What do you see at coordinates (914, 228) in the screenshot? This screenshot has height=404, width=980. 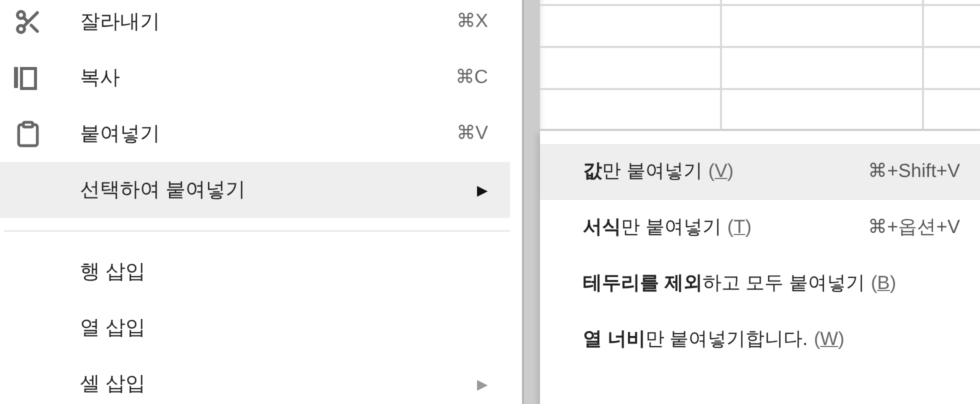 I see `shortcut-text: ⌘+옵션+V` at bounding box center [914, 228].